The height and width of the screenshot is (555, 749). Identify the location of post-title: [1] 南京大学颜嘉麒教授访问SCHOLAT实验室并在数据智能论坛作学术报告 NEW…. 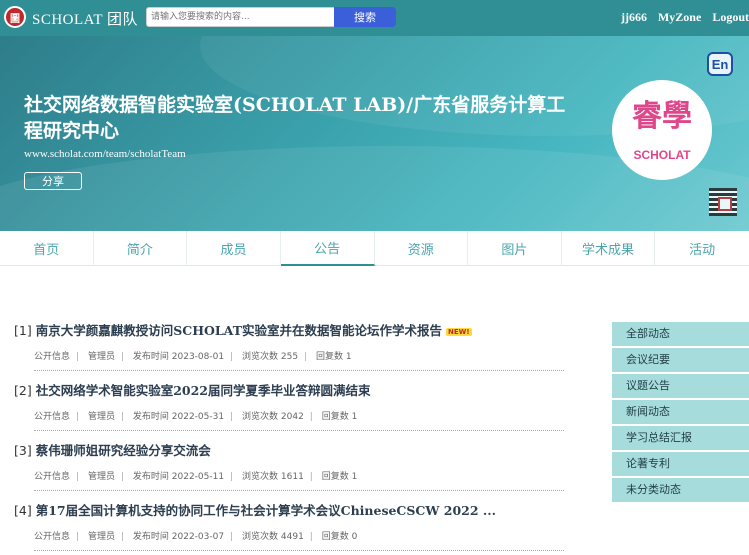
(294, 329).